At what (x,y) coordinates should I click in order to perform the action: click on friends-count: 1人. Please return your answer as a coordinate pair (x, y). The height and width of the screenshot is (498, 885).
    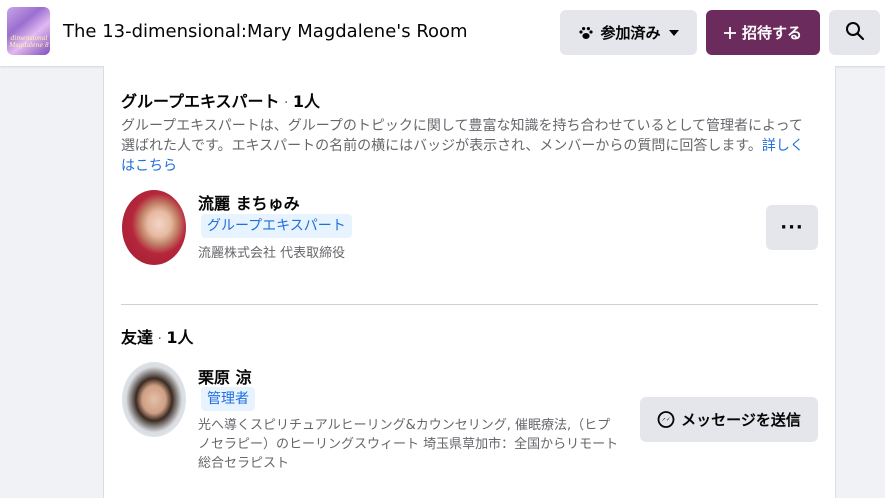
    Looking at the image, I should click on (180, 337).